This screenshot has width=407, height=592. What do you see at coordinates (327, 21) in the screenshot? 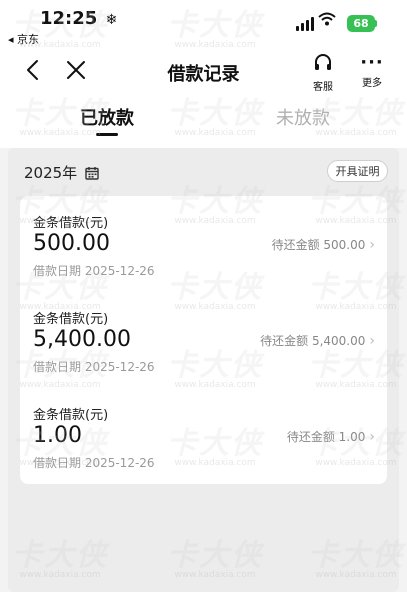
I see `wifi-icon` at bounding box center [327, 21].